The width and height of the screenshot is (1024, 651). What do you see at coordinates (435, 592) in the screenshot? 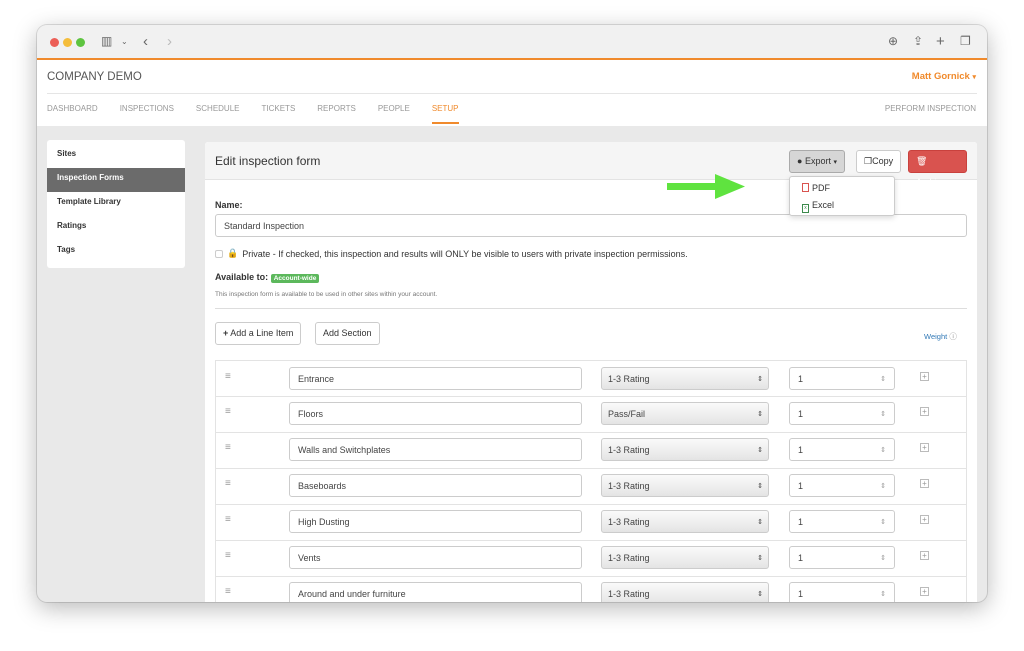
I see `line-item-name-input: Around and under furniture` at bounding box center [435, 592].